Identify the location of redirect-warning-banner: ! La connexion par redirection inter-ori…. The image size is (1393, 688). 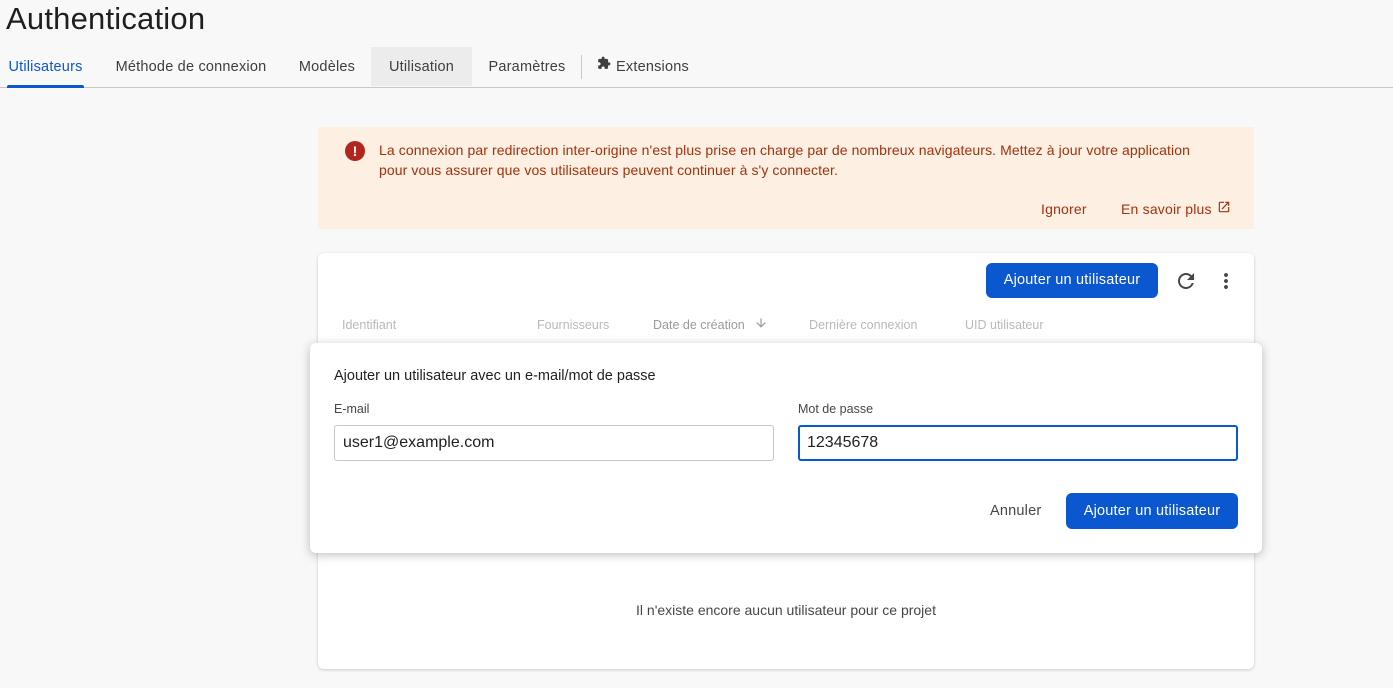
(786, 178).